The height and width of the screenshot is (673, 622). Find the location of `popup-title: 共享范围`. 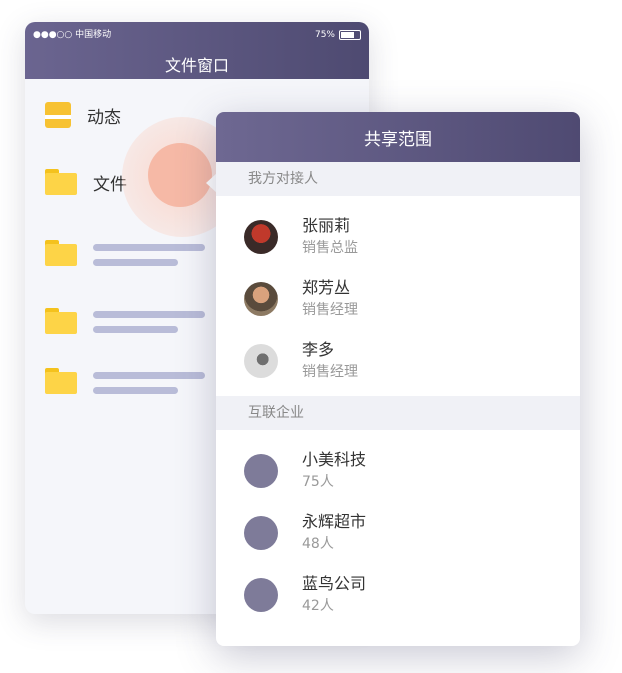

popup-title: 共享范围 is located at coordinates (398, 137).